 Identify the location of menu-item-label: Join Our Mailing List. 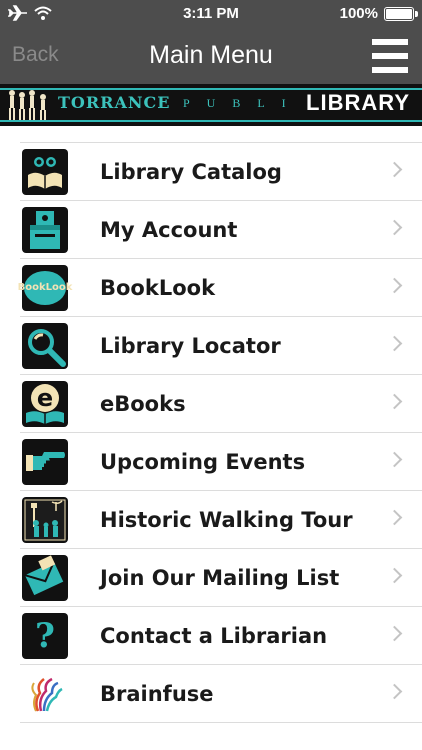
(220, 577).